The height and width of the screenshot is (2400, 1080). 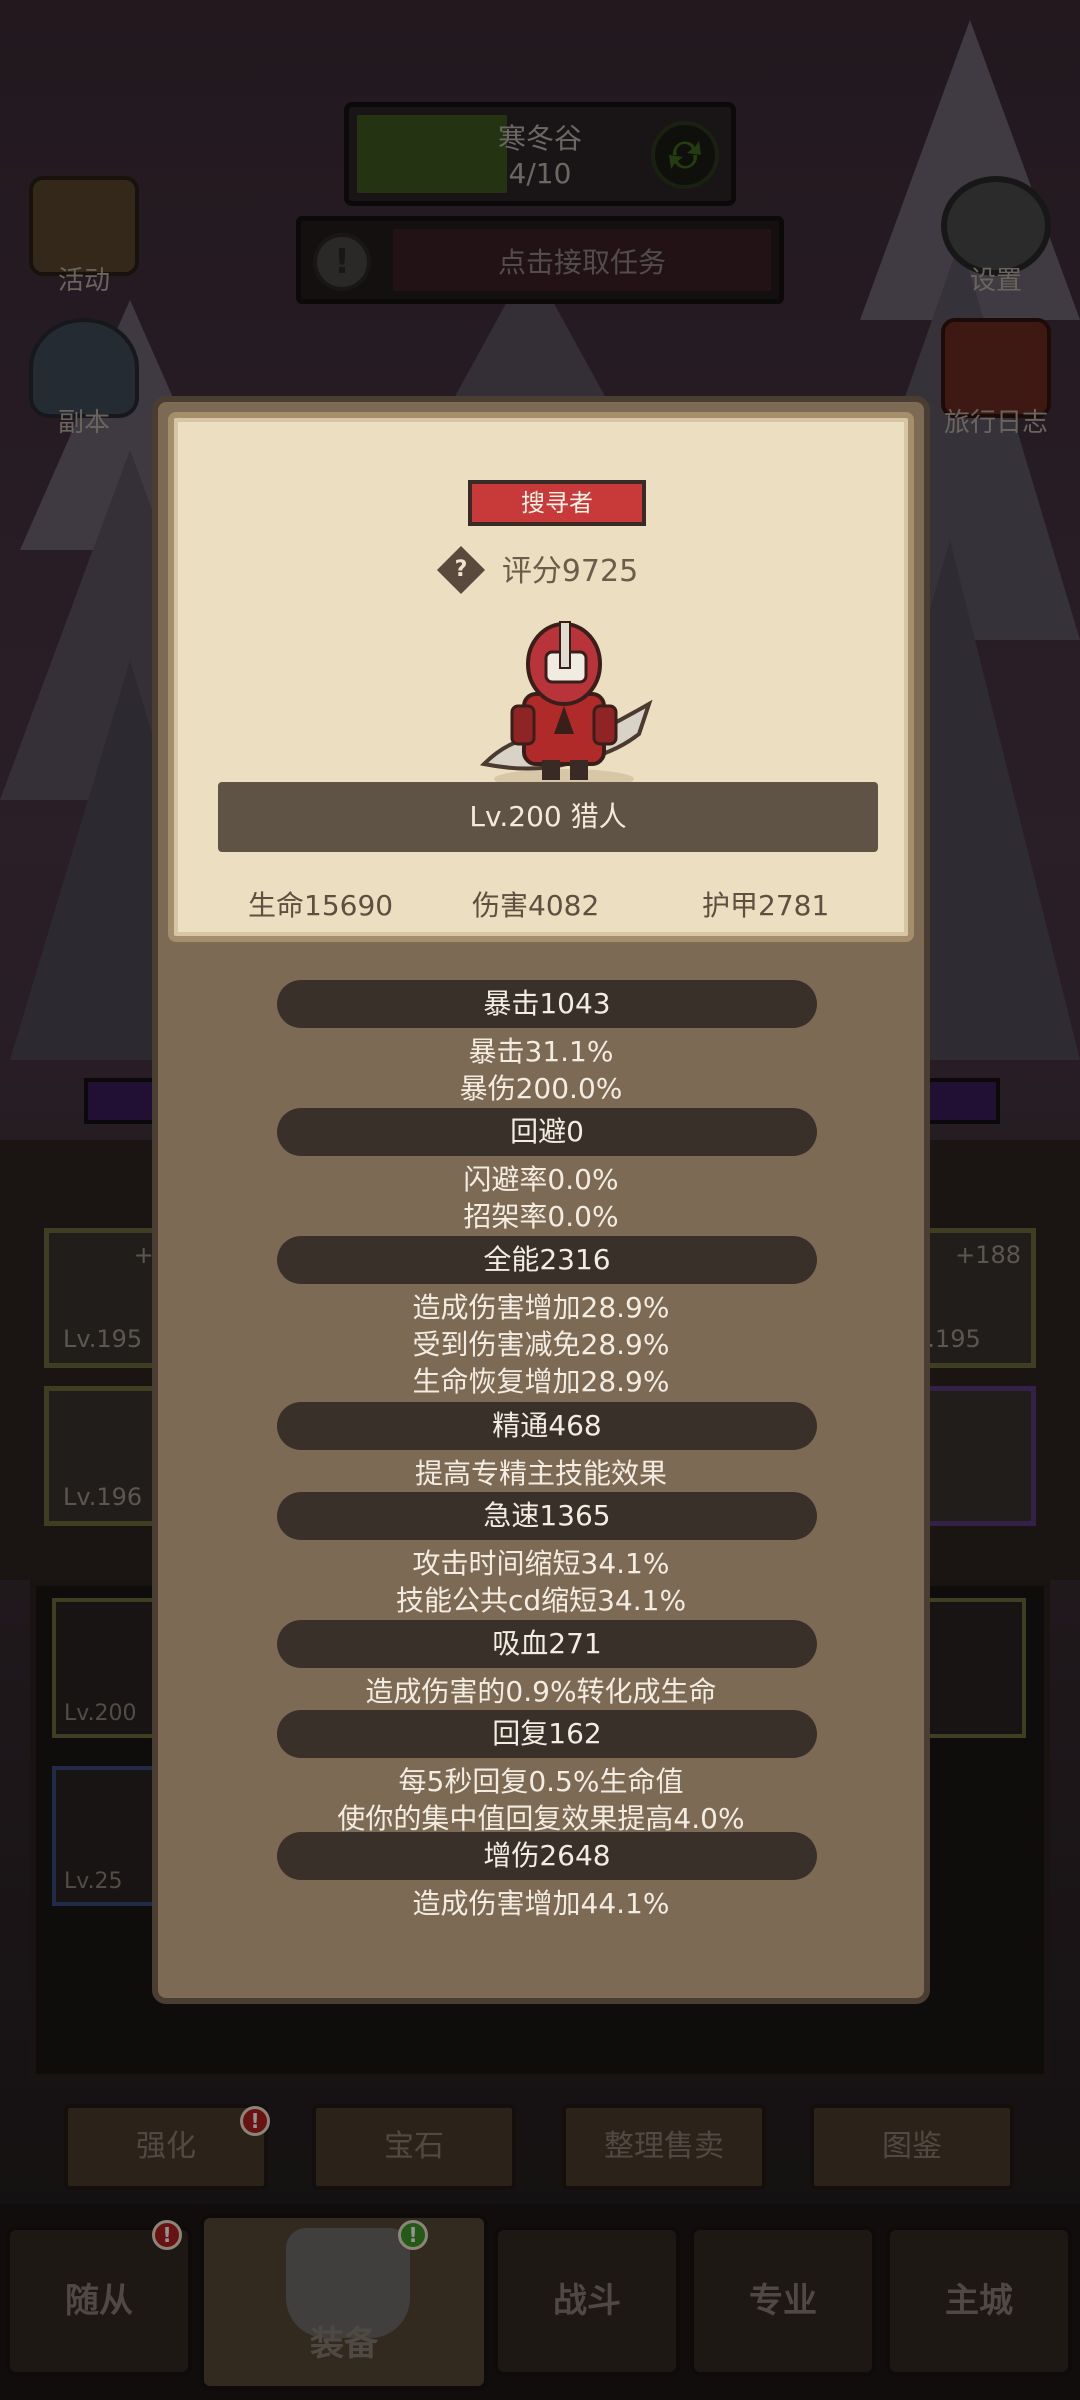 What do you see at coordinates (541, 1781) in the screenshot?
I see `regen-line: 每5秒回复0.5%生命值` at bounding box center [541, 1781].